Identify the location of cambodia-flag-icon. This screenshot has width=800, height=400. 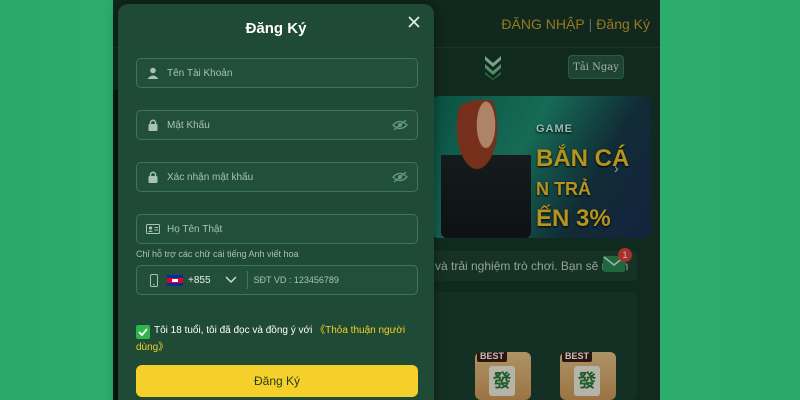
(175, 280).